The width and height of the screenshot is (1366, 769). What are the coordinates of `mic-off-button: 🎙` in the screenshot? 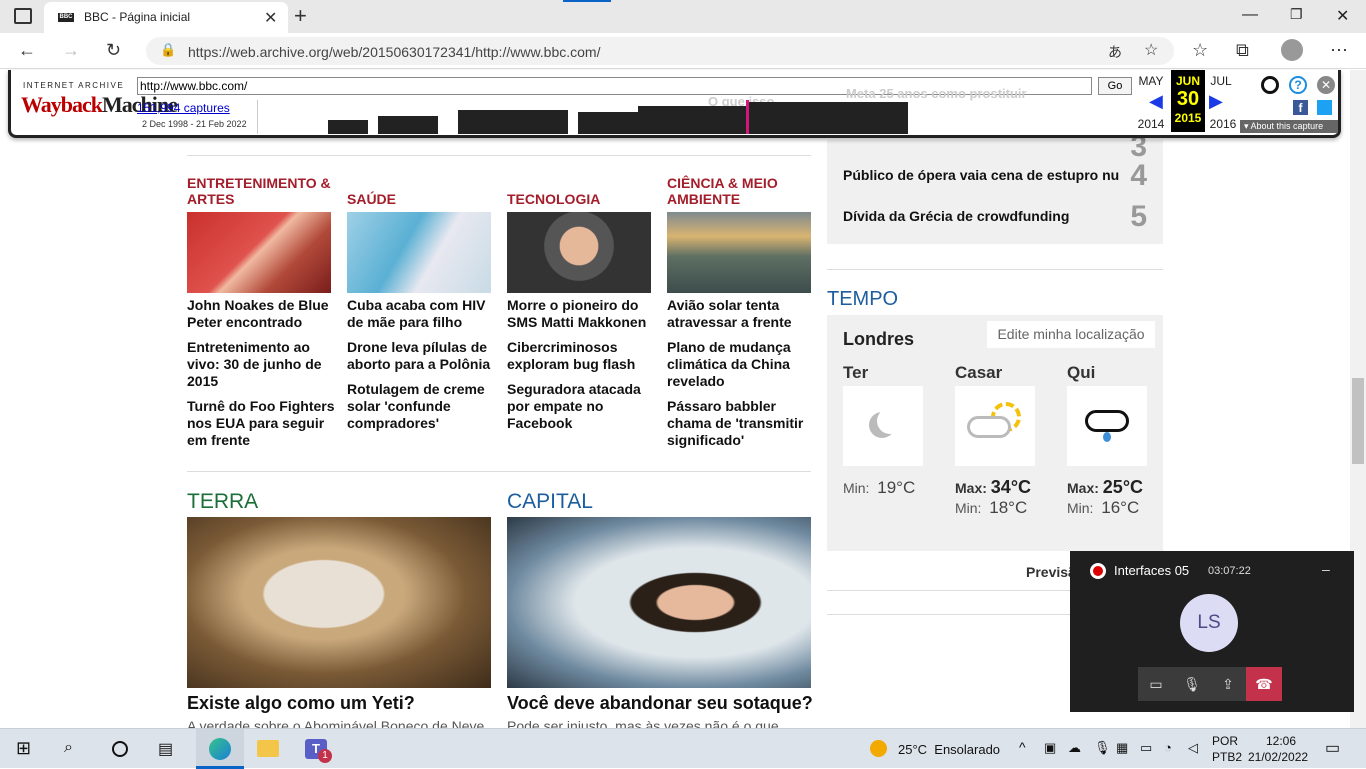 It's located at (1192, 684).